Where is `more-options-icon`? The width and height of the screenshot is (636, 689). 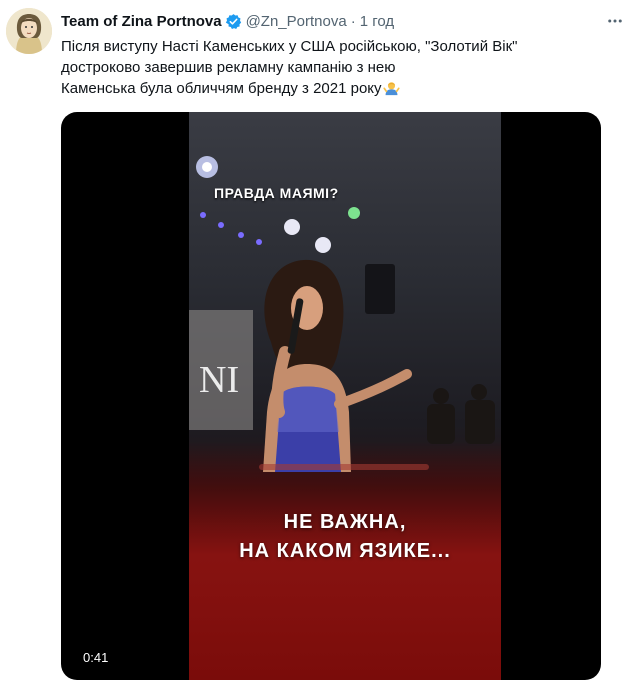 more-options-icon is located at coordinates (615, 21).